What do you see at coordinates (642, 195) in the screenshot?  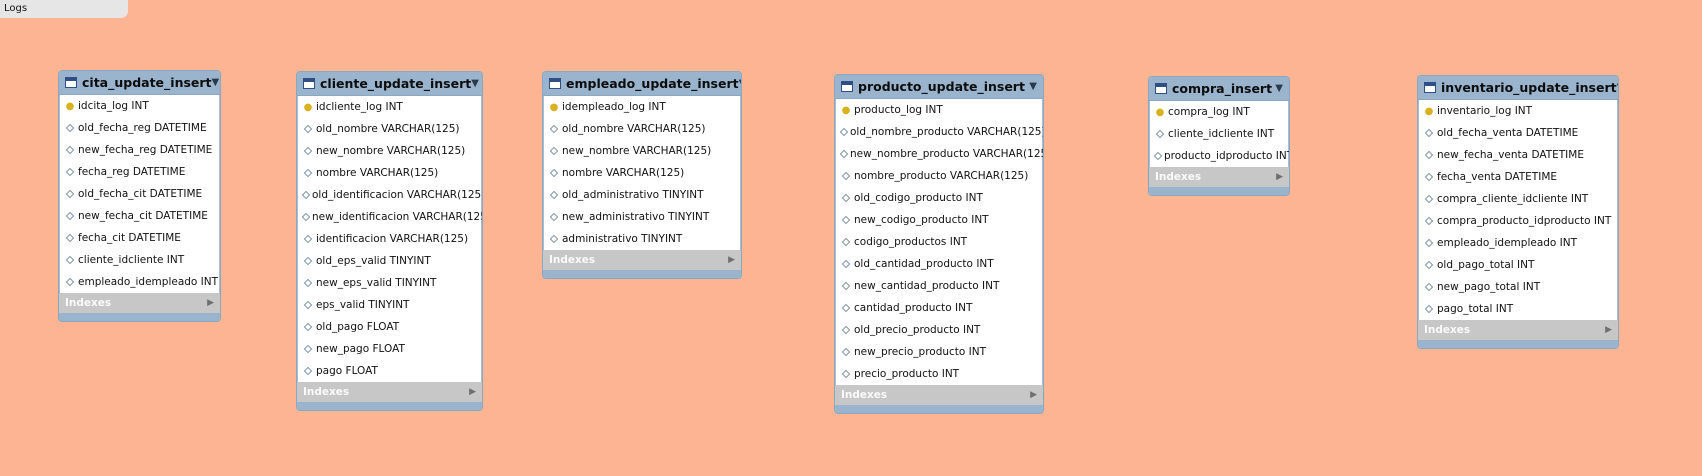 I see `column-row: old_administrativo TINYINT` at bounding box center [642, 195].